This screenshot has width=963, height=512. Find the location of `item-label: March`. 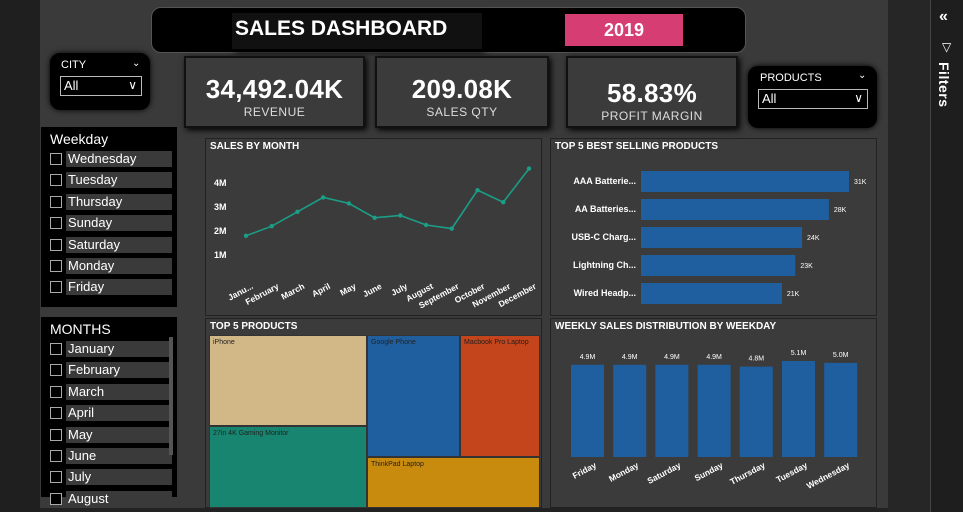

item-label: March is located at coordinates (86, 391).